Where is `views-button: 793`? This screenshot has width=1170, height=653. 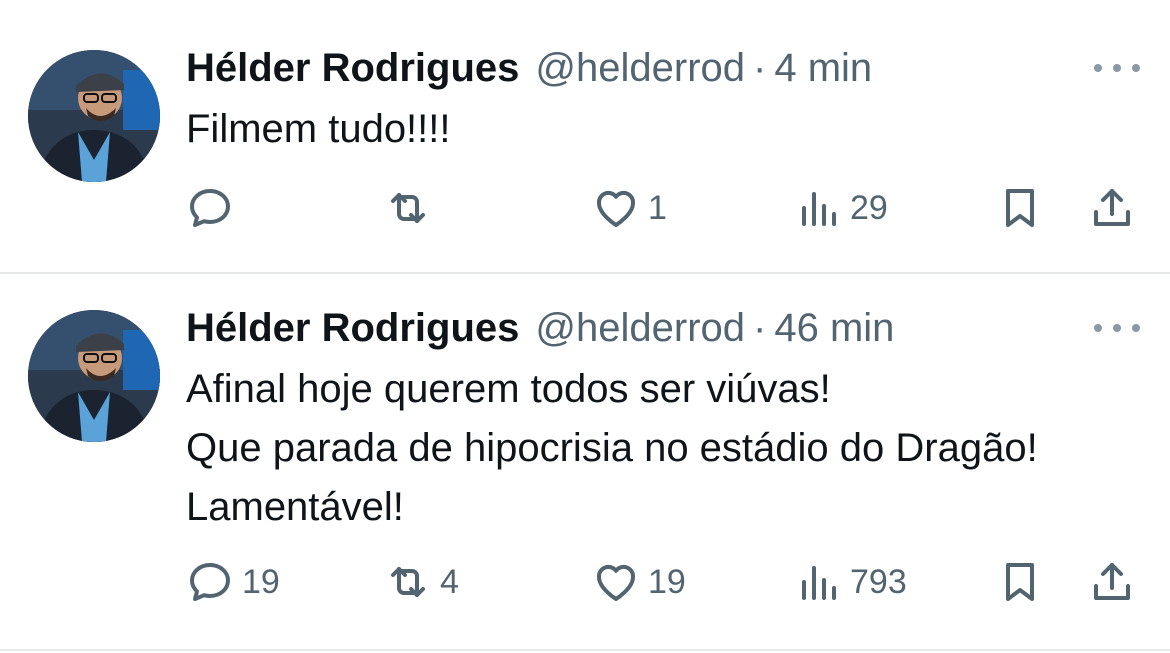 views-button: 793 is located at coordinates (850, 582).